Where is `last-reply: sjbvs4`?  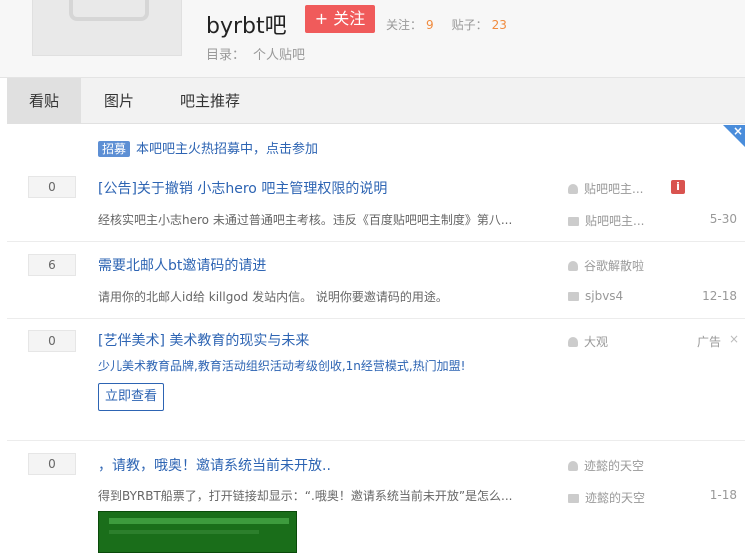 last-reply: sjbvs4 is located at coordinates (595, 296).